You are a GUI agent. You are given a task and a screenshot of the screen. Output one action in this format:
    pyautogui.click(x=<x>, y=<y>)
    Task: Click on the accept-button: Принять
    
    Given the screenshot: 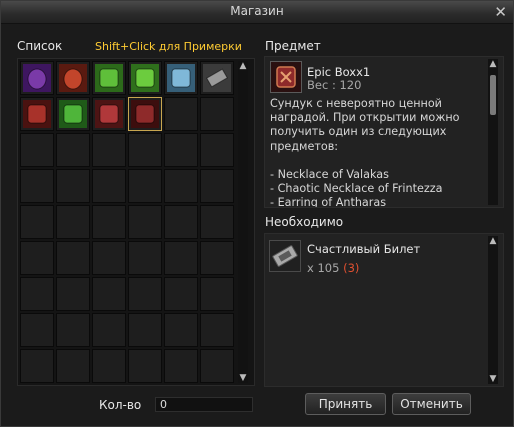 What is the action you would take?
    pyautogui.click(x=345, y=404)
    